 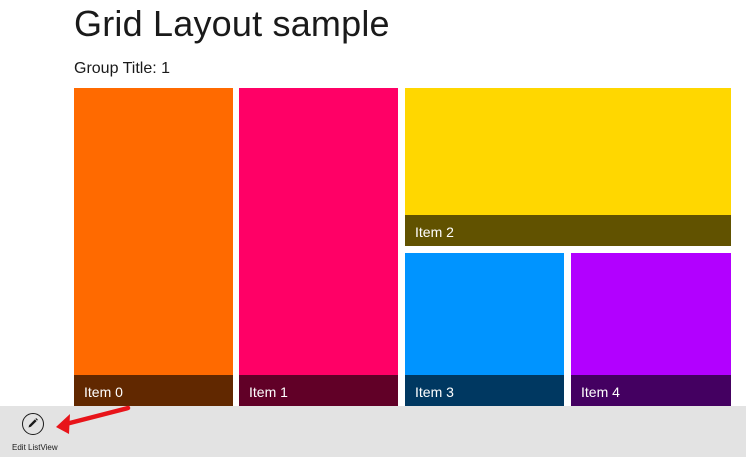 What do you see at coordinates (318, 390) in the screenshot?
I see `item-caption-bar: Item 1` at bounding box center [318, 390].